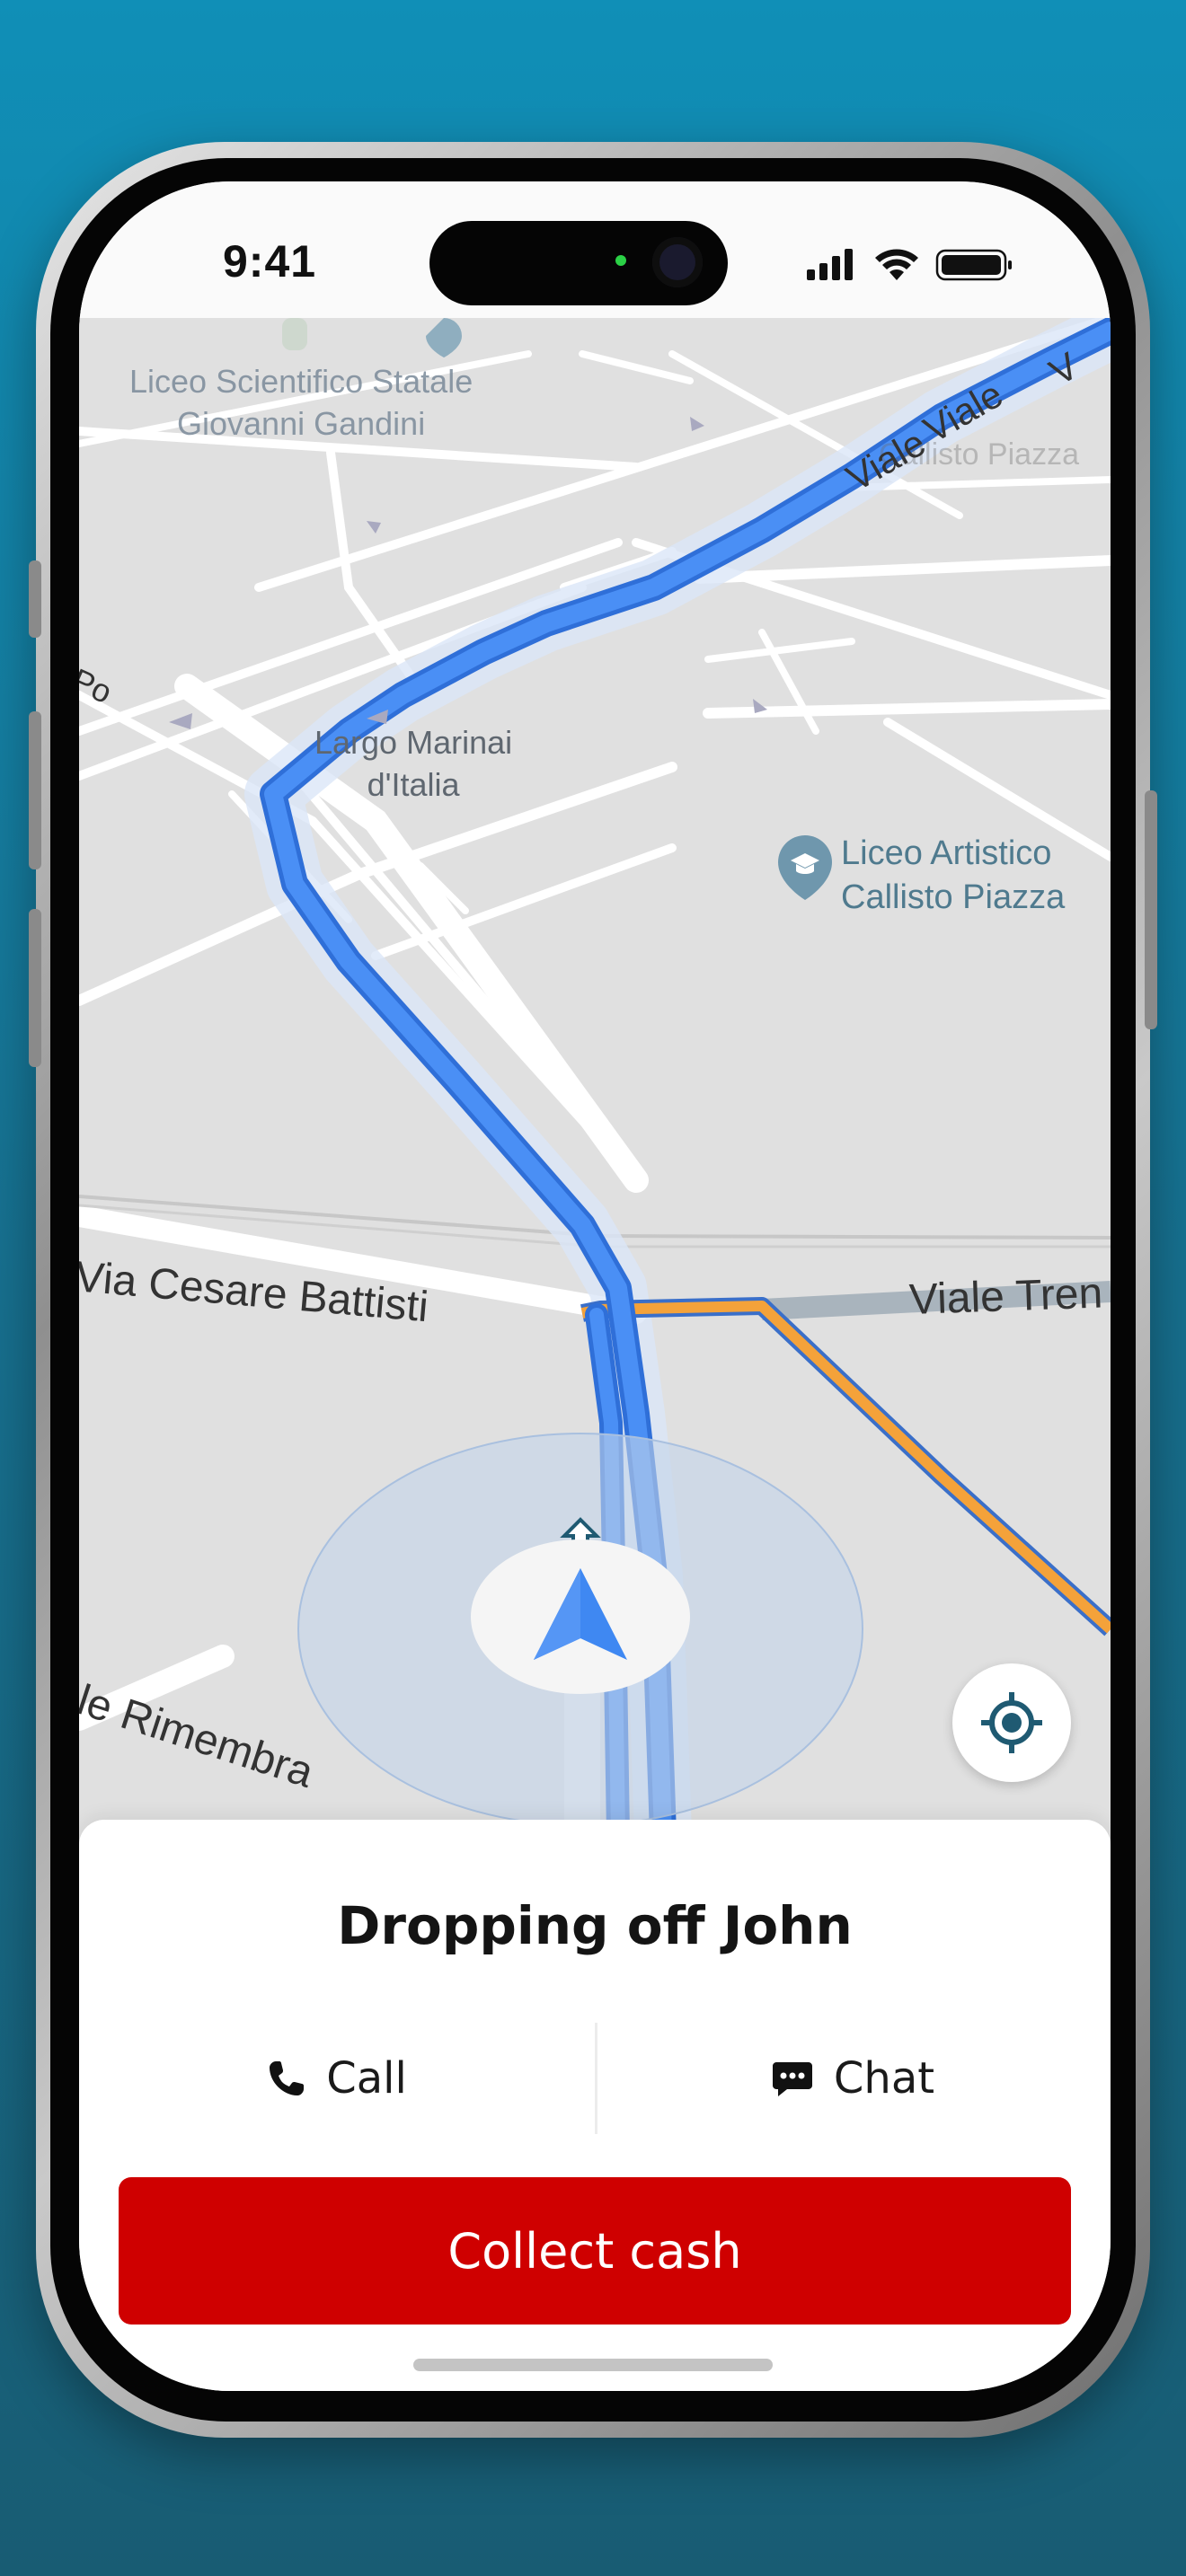 The height and width of the screenshot is (2576, 1186). What do you see at coordinates (444, 337) in the screenshot?
I see `school-pin-icon` at bounding box center [444, 337].